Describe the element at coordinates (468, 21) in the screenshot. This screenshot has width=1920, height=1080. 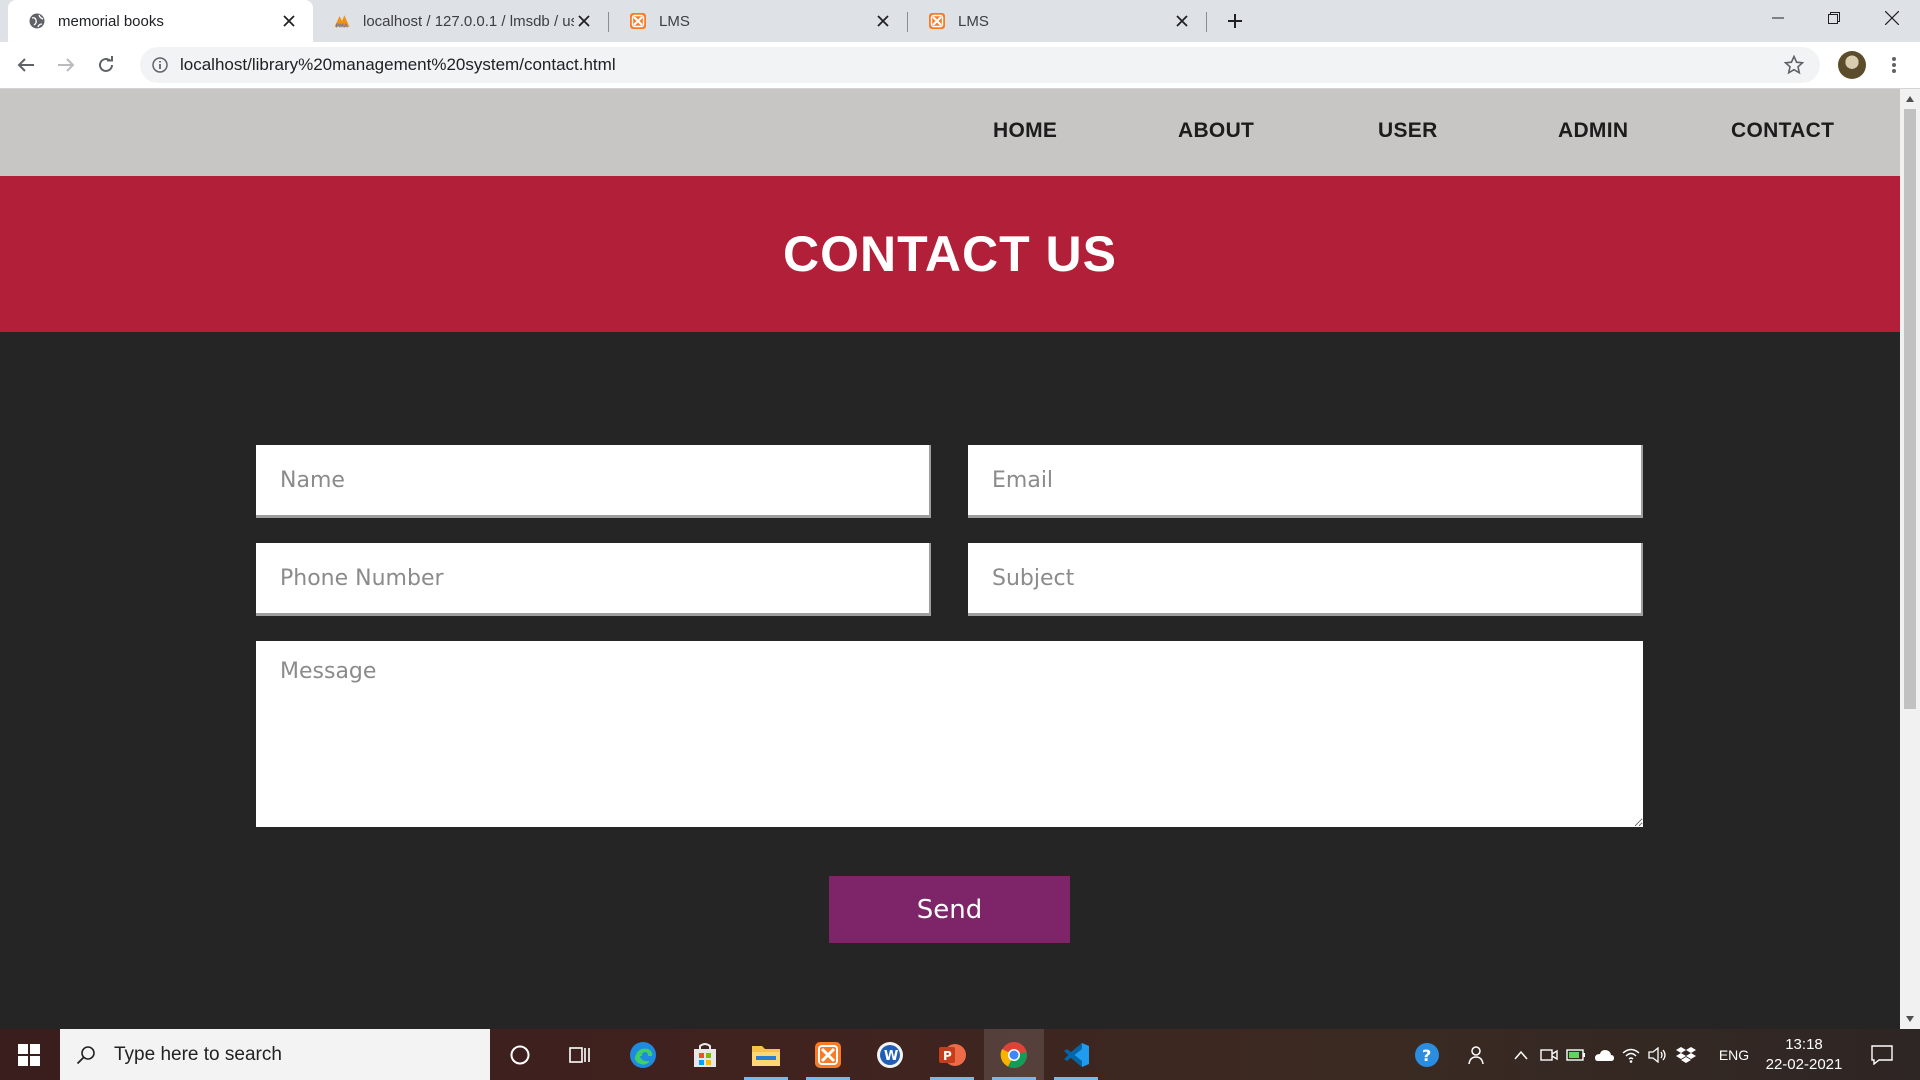
I see `tab-title: localhost / 127.0.0.1 / lmsdb / us` at that location.